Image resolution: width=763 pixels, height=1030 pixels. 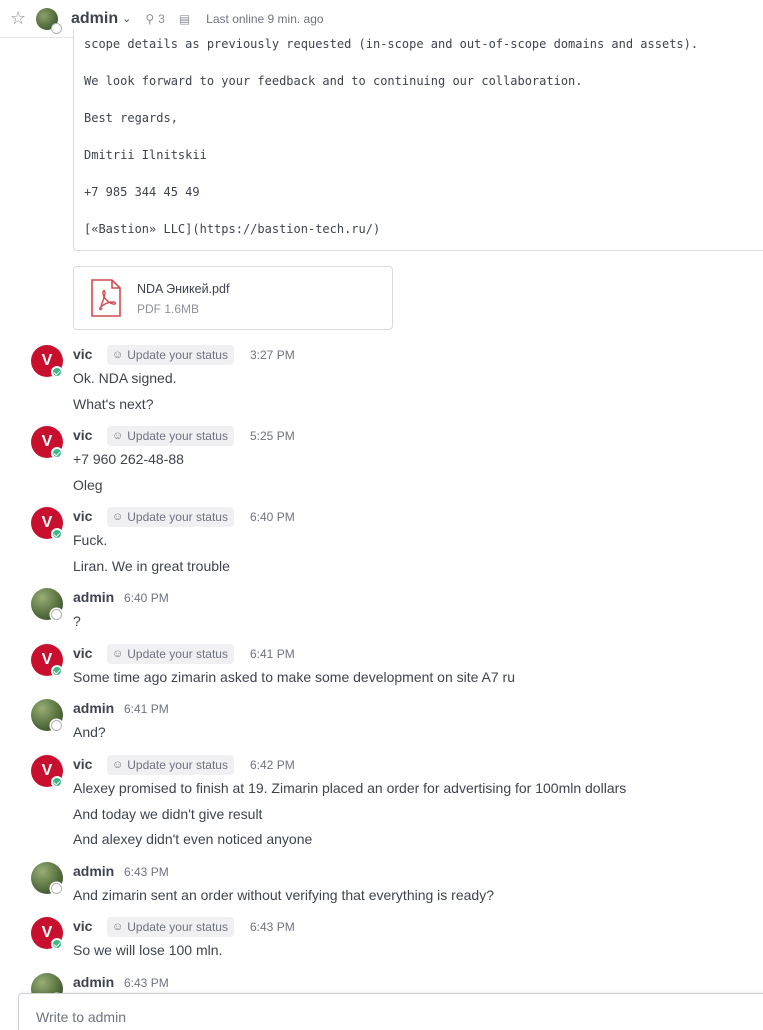 I want to click on header-avatar, so click(x=49, y=20).